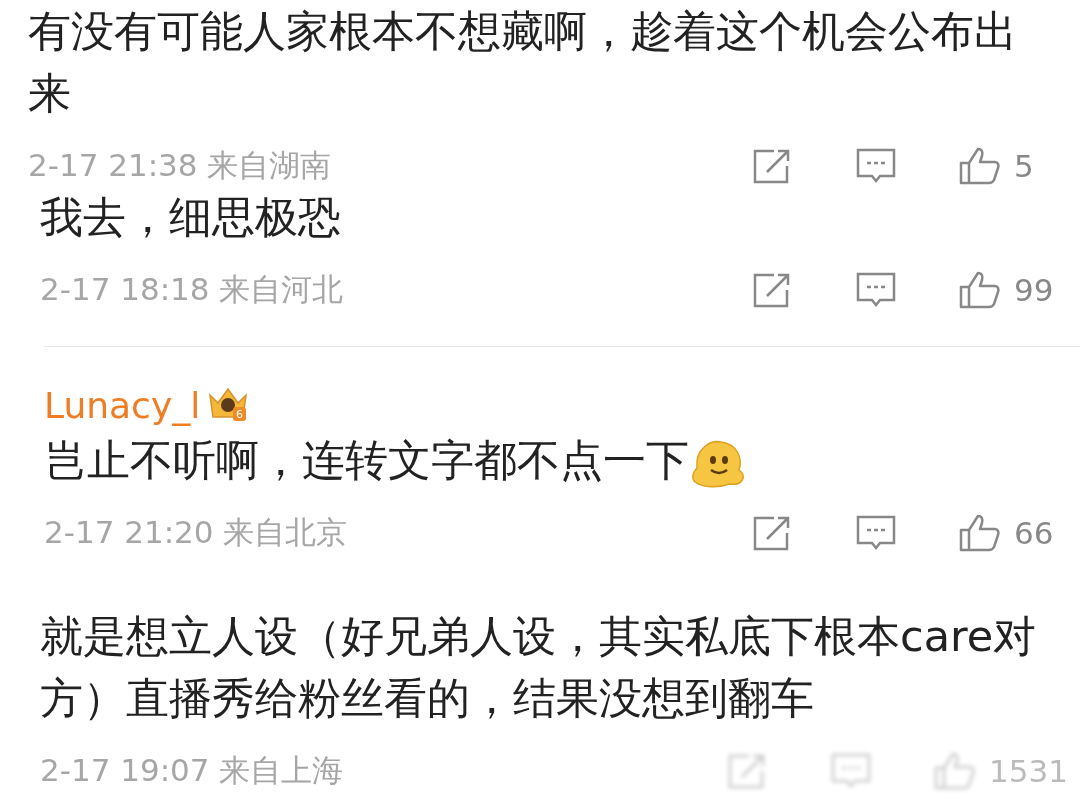  What do you see at coordinates (1034, 533) in the screenshot?
I see `like-count: 66` at bounding box center [1034, 533].